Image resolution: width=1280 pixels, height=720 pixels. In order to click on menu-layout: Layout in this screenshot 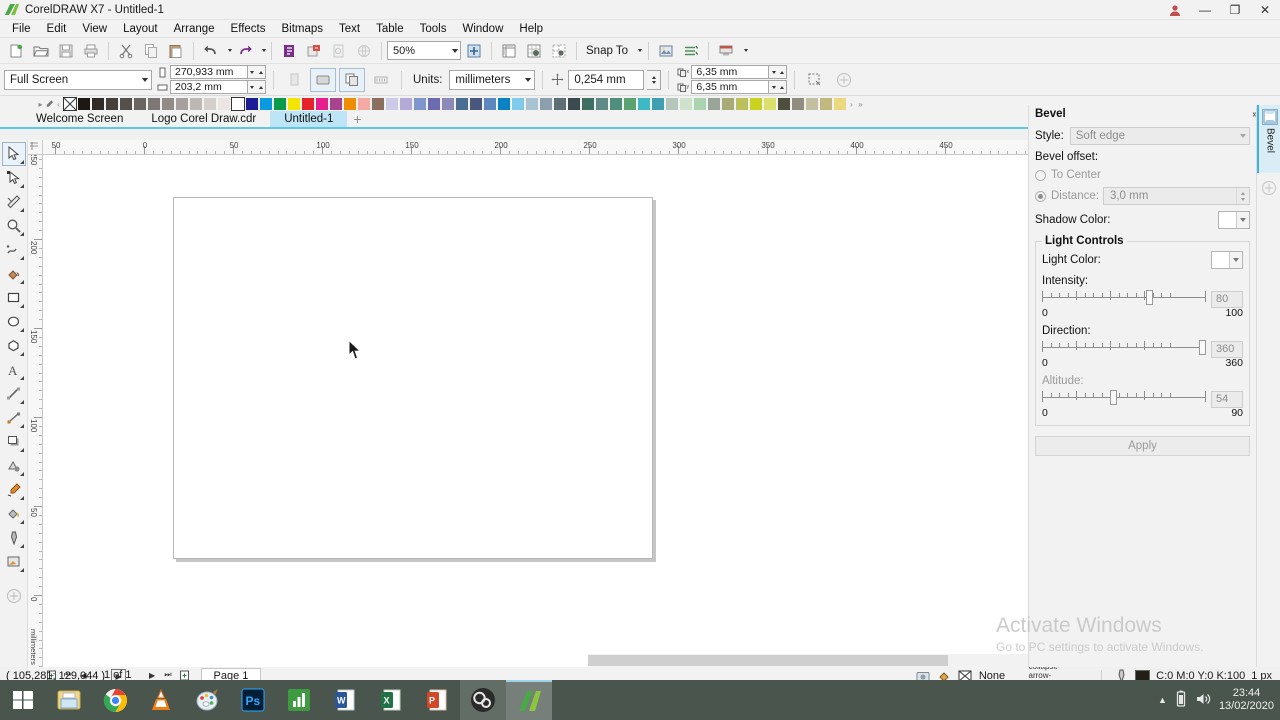, I will do `click(140, 29)`.